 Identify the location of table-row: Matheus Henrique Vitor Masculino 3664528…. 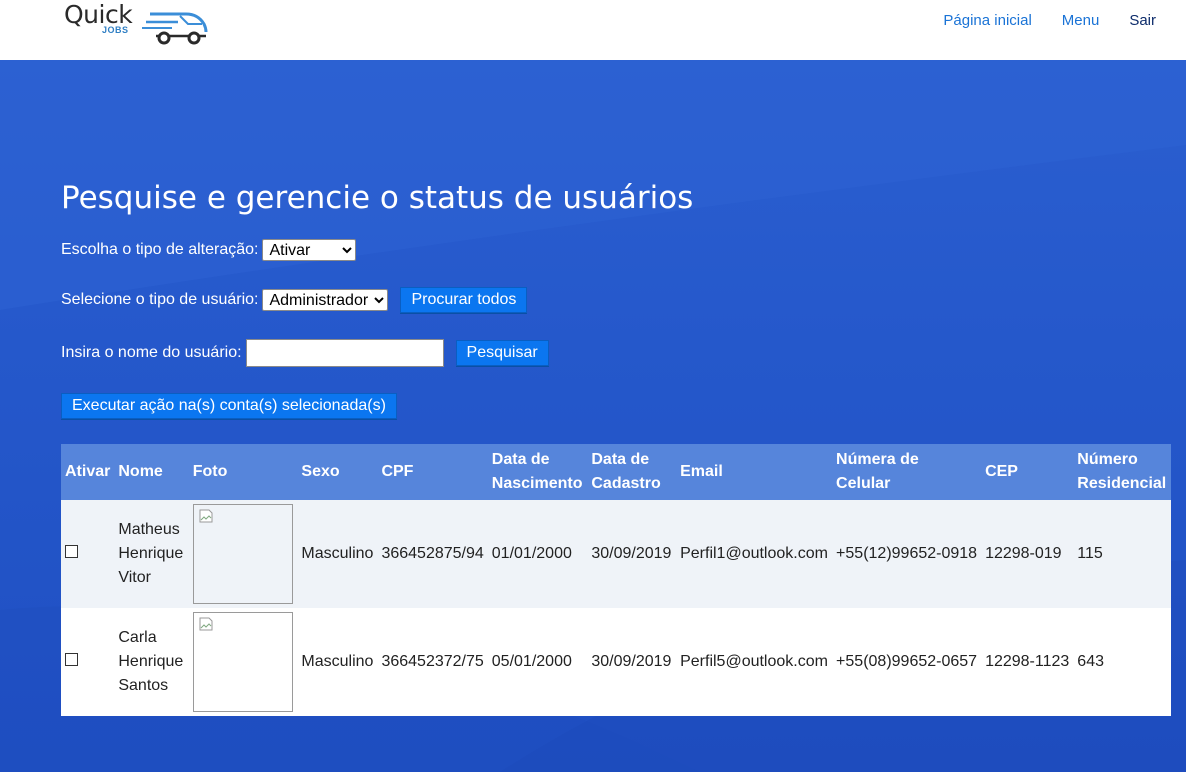
(616, 554).